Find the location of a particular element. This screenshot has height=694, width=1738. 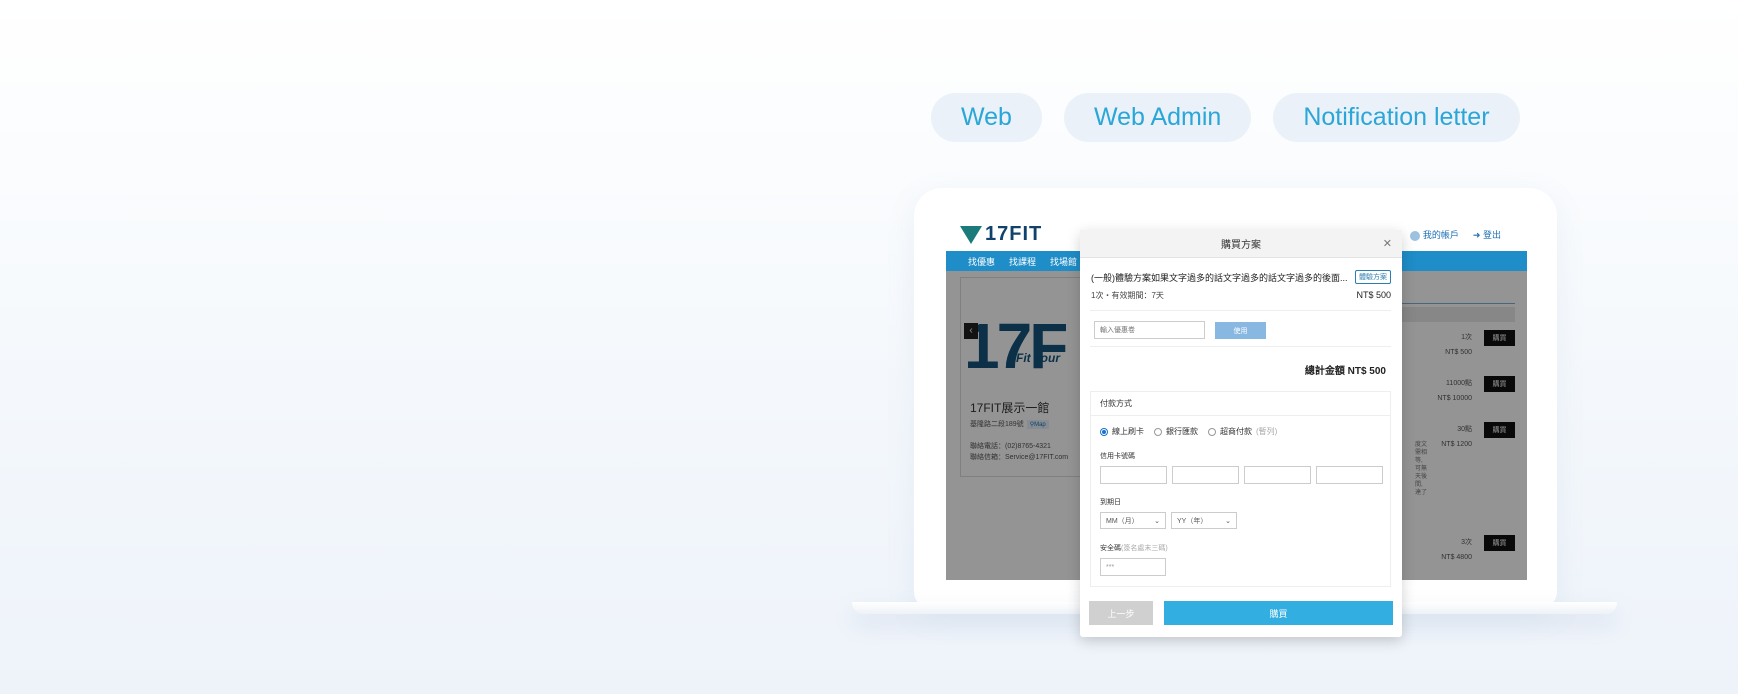

payment-option-note: (暫列) is located at coordinates (1267, 431).